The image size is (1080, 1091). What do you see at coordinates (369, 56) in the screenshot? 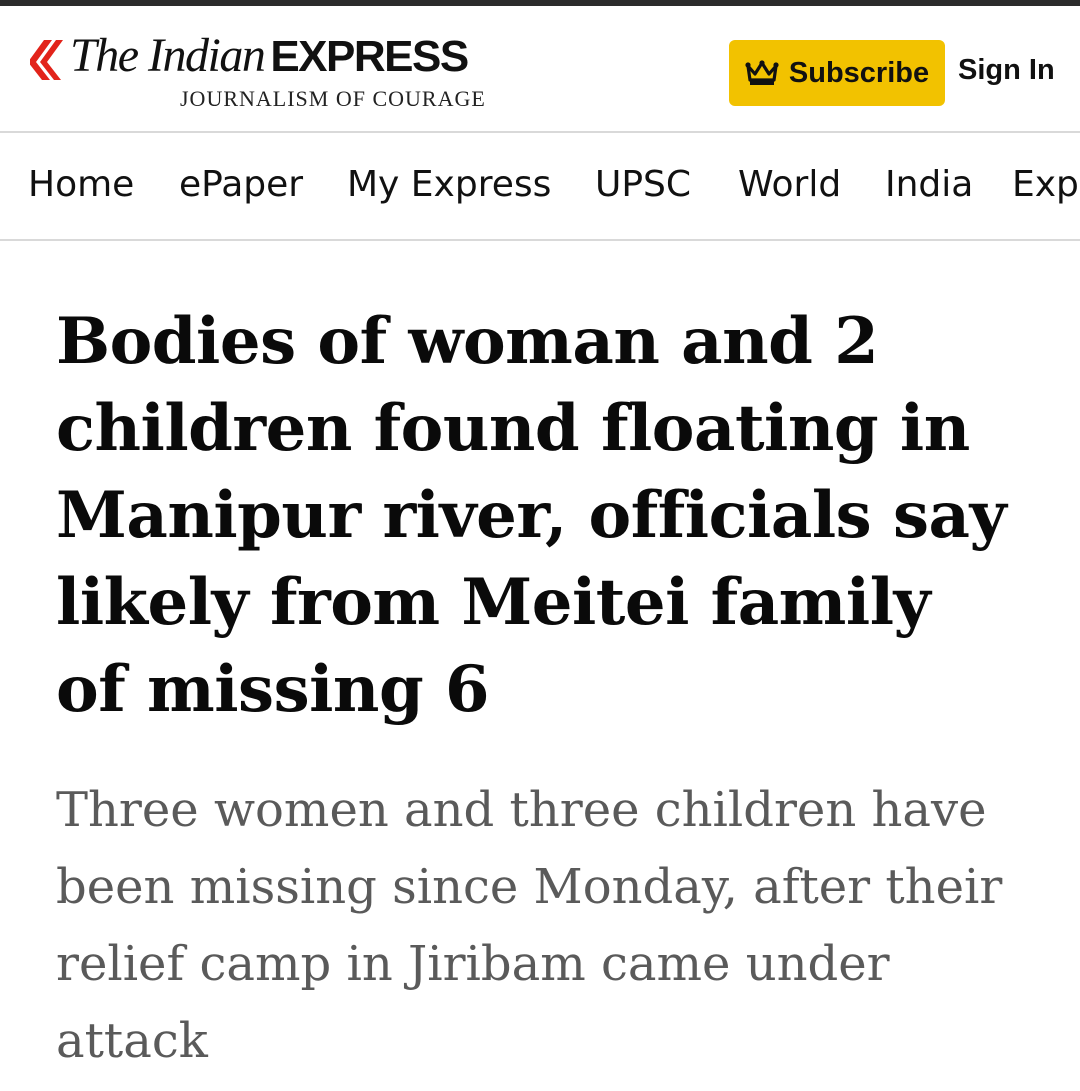
I see `logo-name-part2: EXPRESS` at bounding box center [369, 56].